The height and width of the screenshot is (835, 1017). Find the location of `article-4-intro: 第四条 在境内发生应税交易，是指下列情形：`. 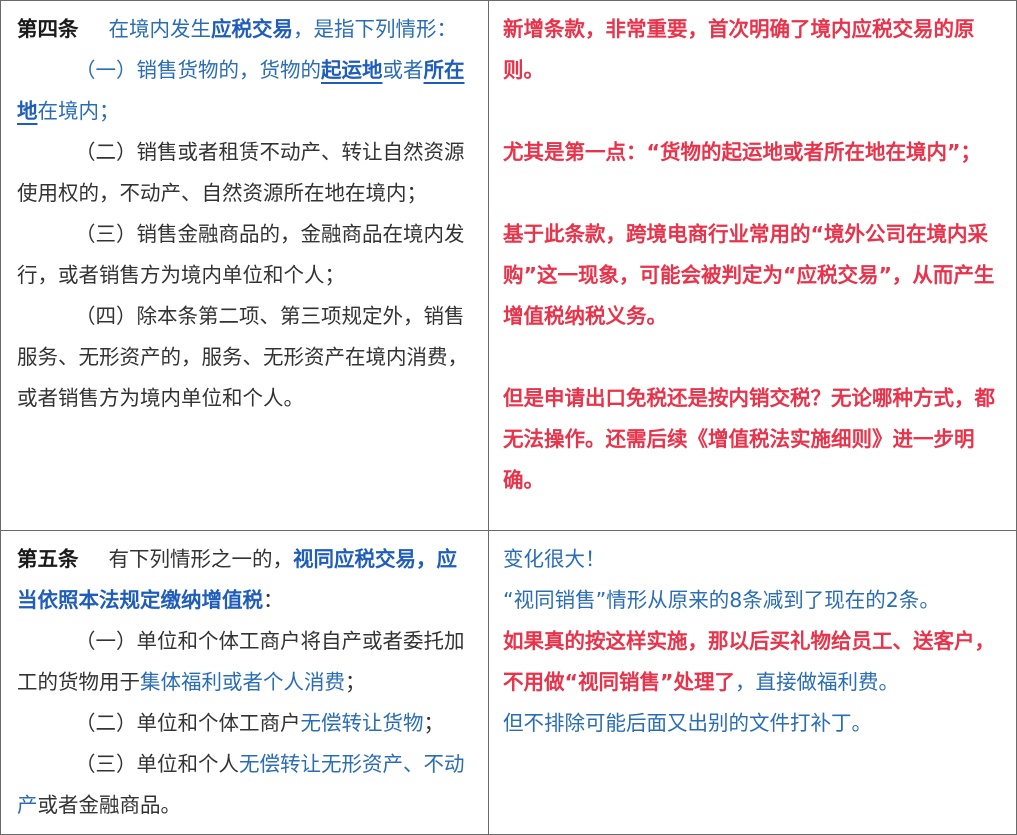

article-4-intro: 第四条 在境内发生应税交易，是指下列情形： is located at coordinates (237, 29).